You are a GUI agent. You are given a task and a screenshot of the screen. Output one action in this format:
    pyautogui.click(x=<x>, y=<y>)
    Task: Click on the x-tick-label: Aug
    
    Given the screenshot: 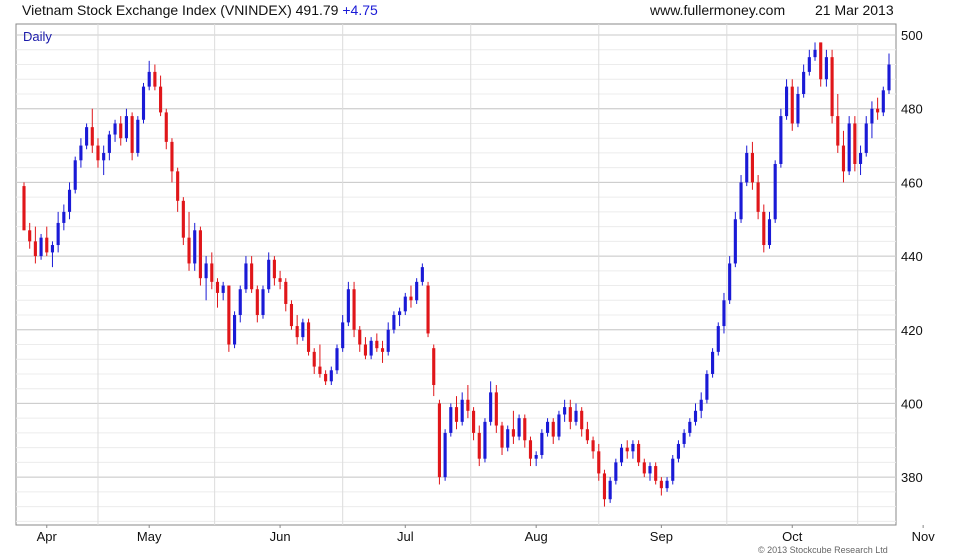 What is the action you would take?
    pyautogui.click(x=536, y=536)
    